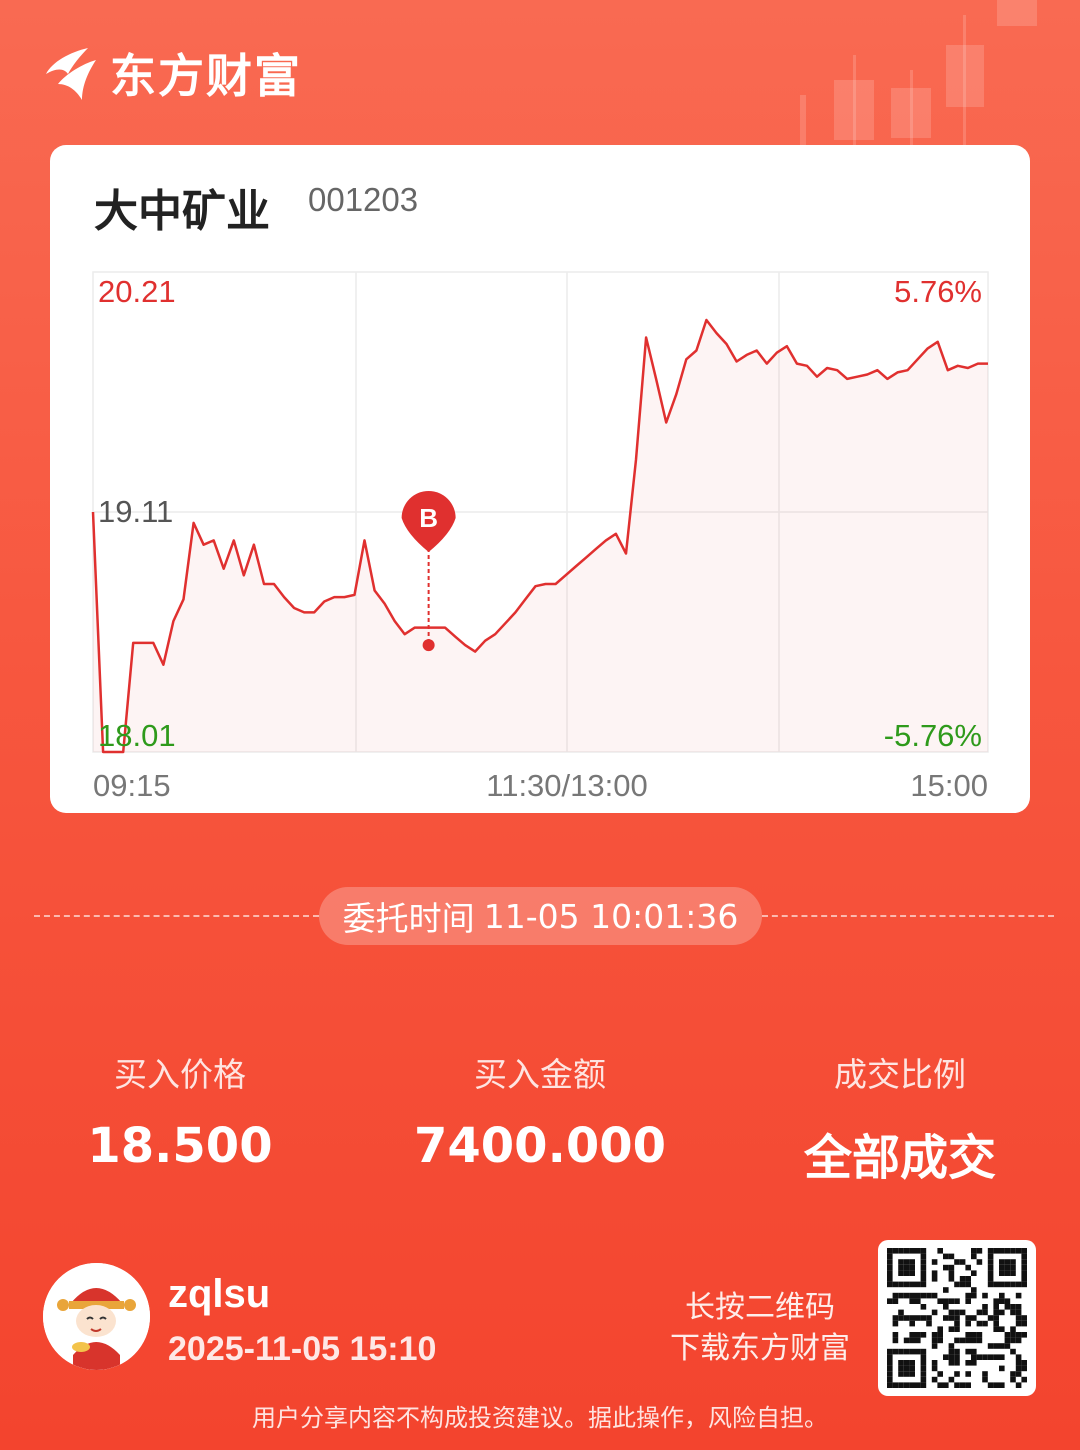  What do you see at coordinates (540, 1418) in the screenshot?
I see `disclaimer: 用户分享内容不构成投资建议。据此操作，风险自担。` at bounding box center [540, 1418].